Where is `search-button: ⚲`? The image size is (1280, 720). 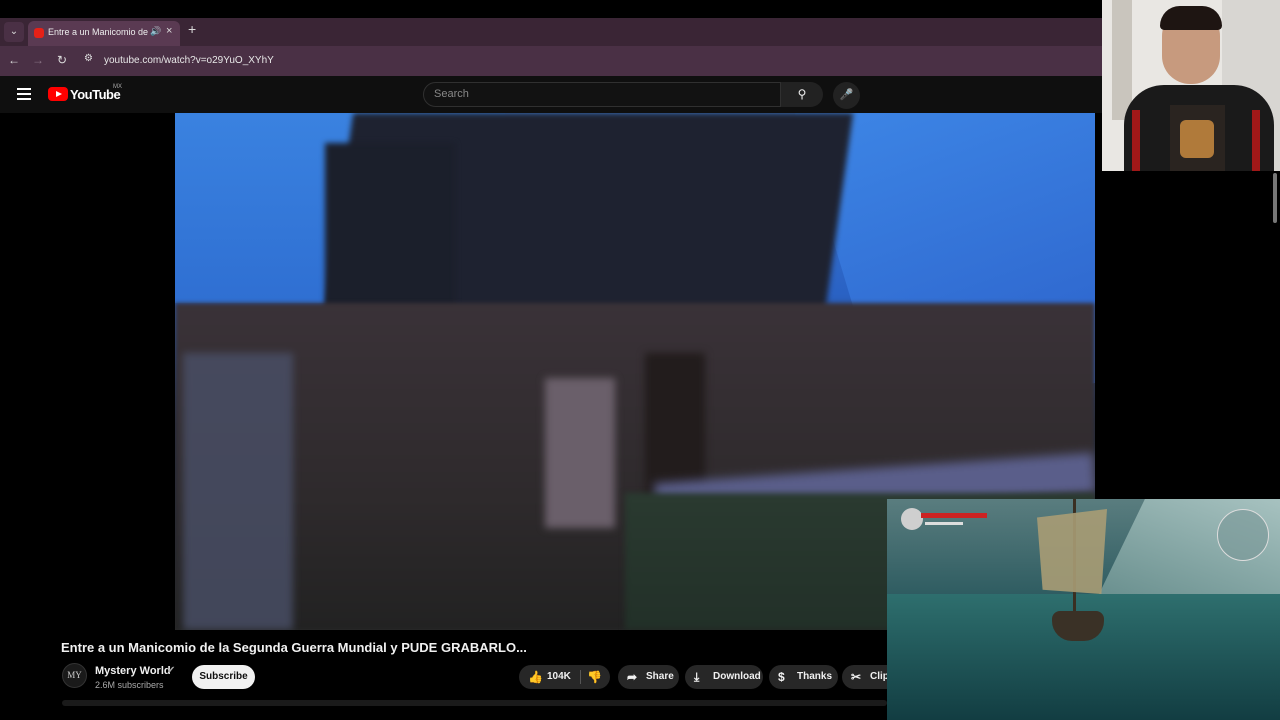
search-button: ⚲ is located at coordinates (802, 94).